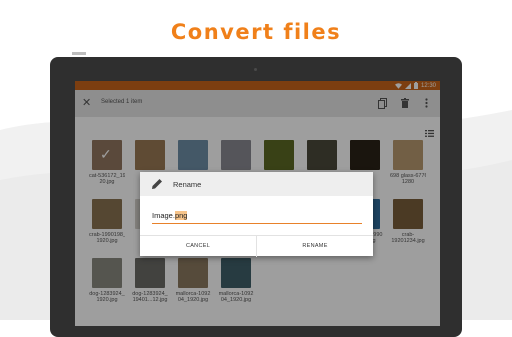 The width and height of the screenshot is (512, 337). What do you see at coordinates (157, 186) in the screenshot?
I see `pencil-icon` at bounding box center [157, 186].